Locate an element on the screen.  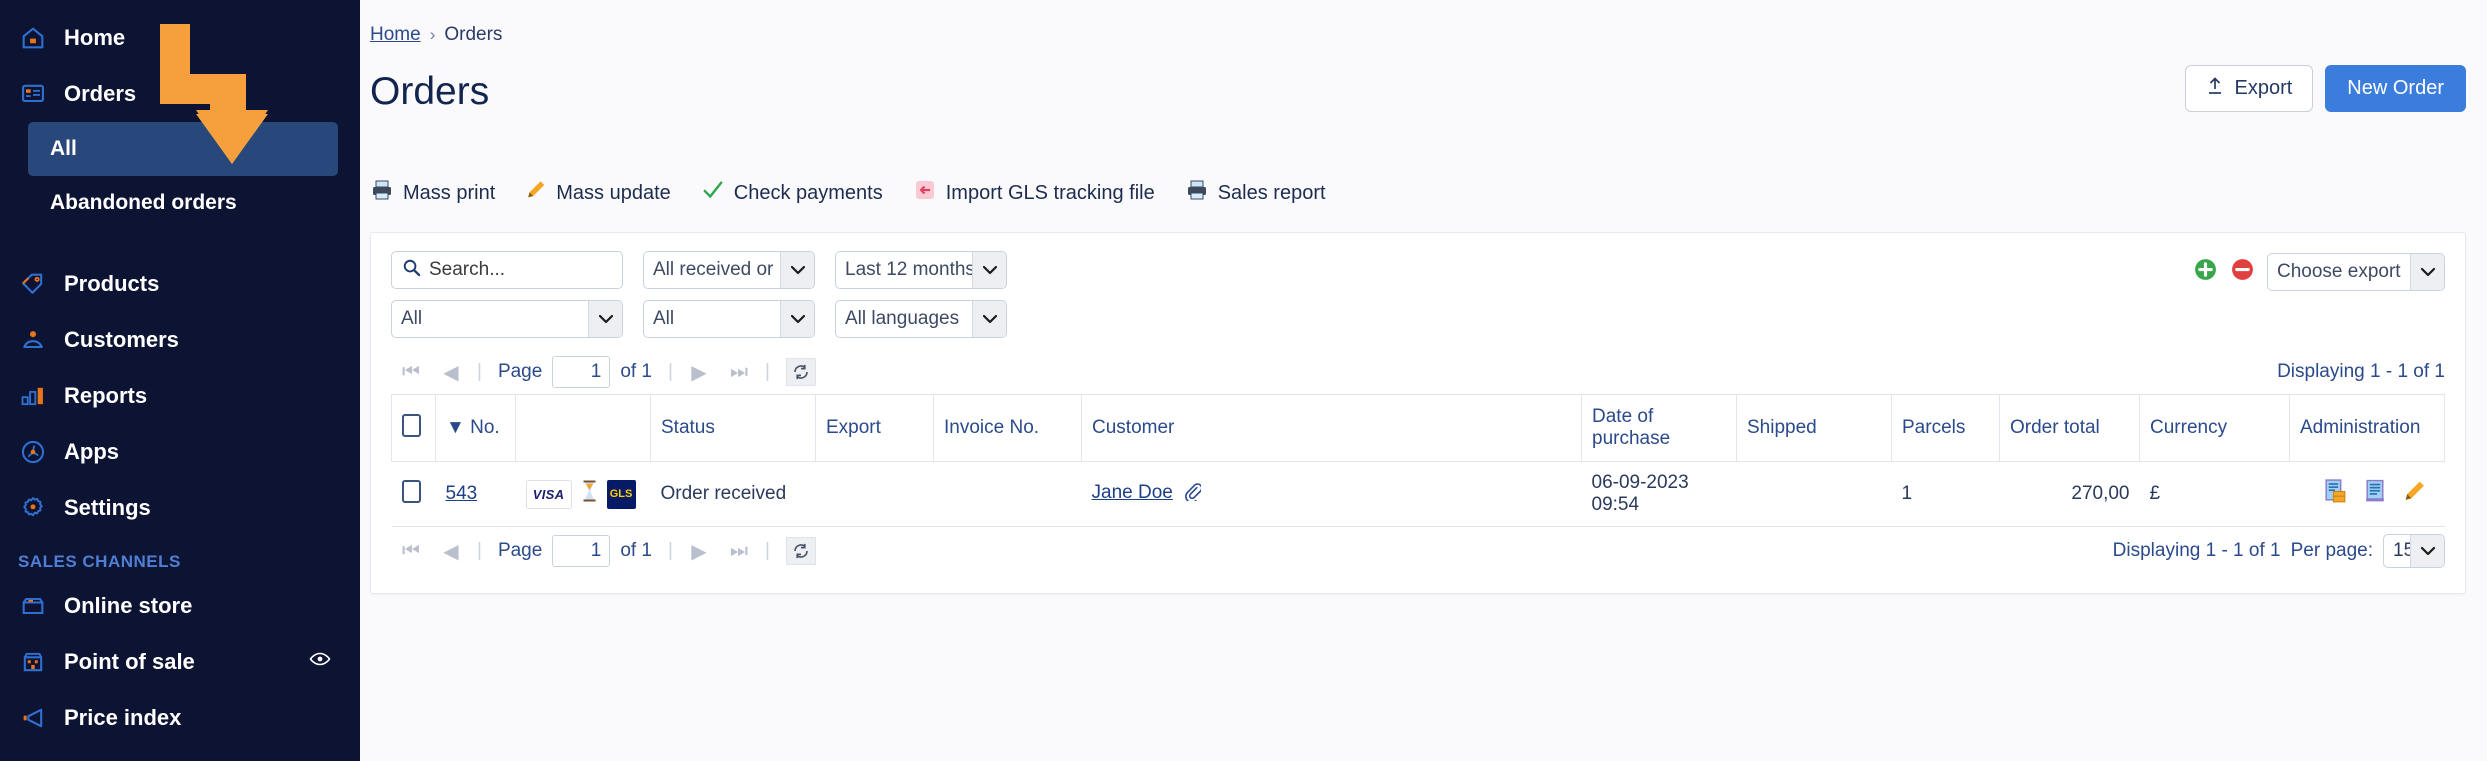
column-shipped: Shipped is located at coordinates (1814, 428).